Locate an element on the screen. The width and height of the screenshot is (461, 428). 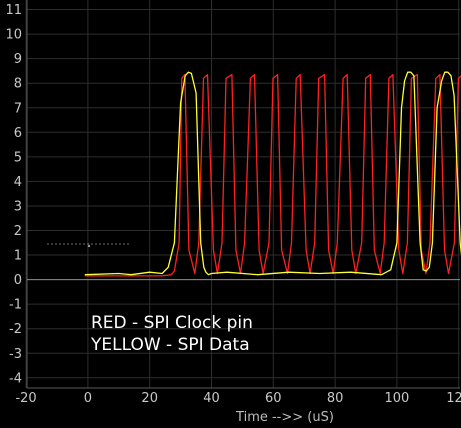
x-tick-label: 40 is located at coordinates (211, 398).